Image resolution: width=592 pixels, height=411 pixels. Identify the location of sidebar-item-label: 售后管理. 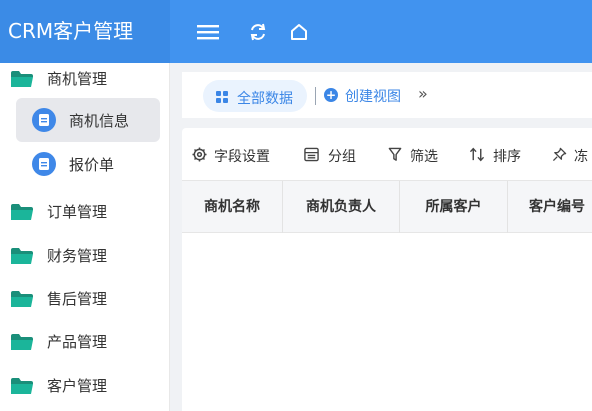
(77, 298).